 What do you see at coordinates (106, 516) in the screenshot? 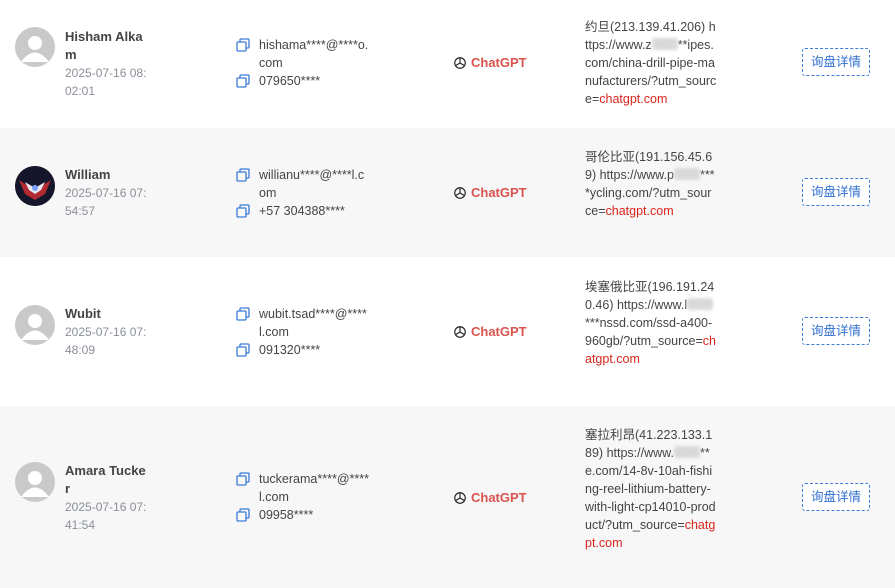
I see `inquiry-time: 2025-07-16 07:41:54` at bounding box center [106, 516].